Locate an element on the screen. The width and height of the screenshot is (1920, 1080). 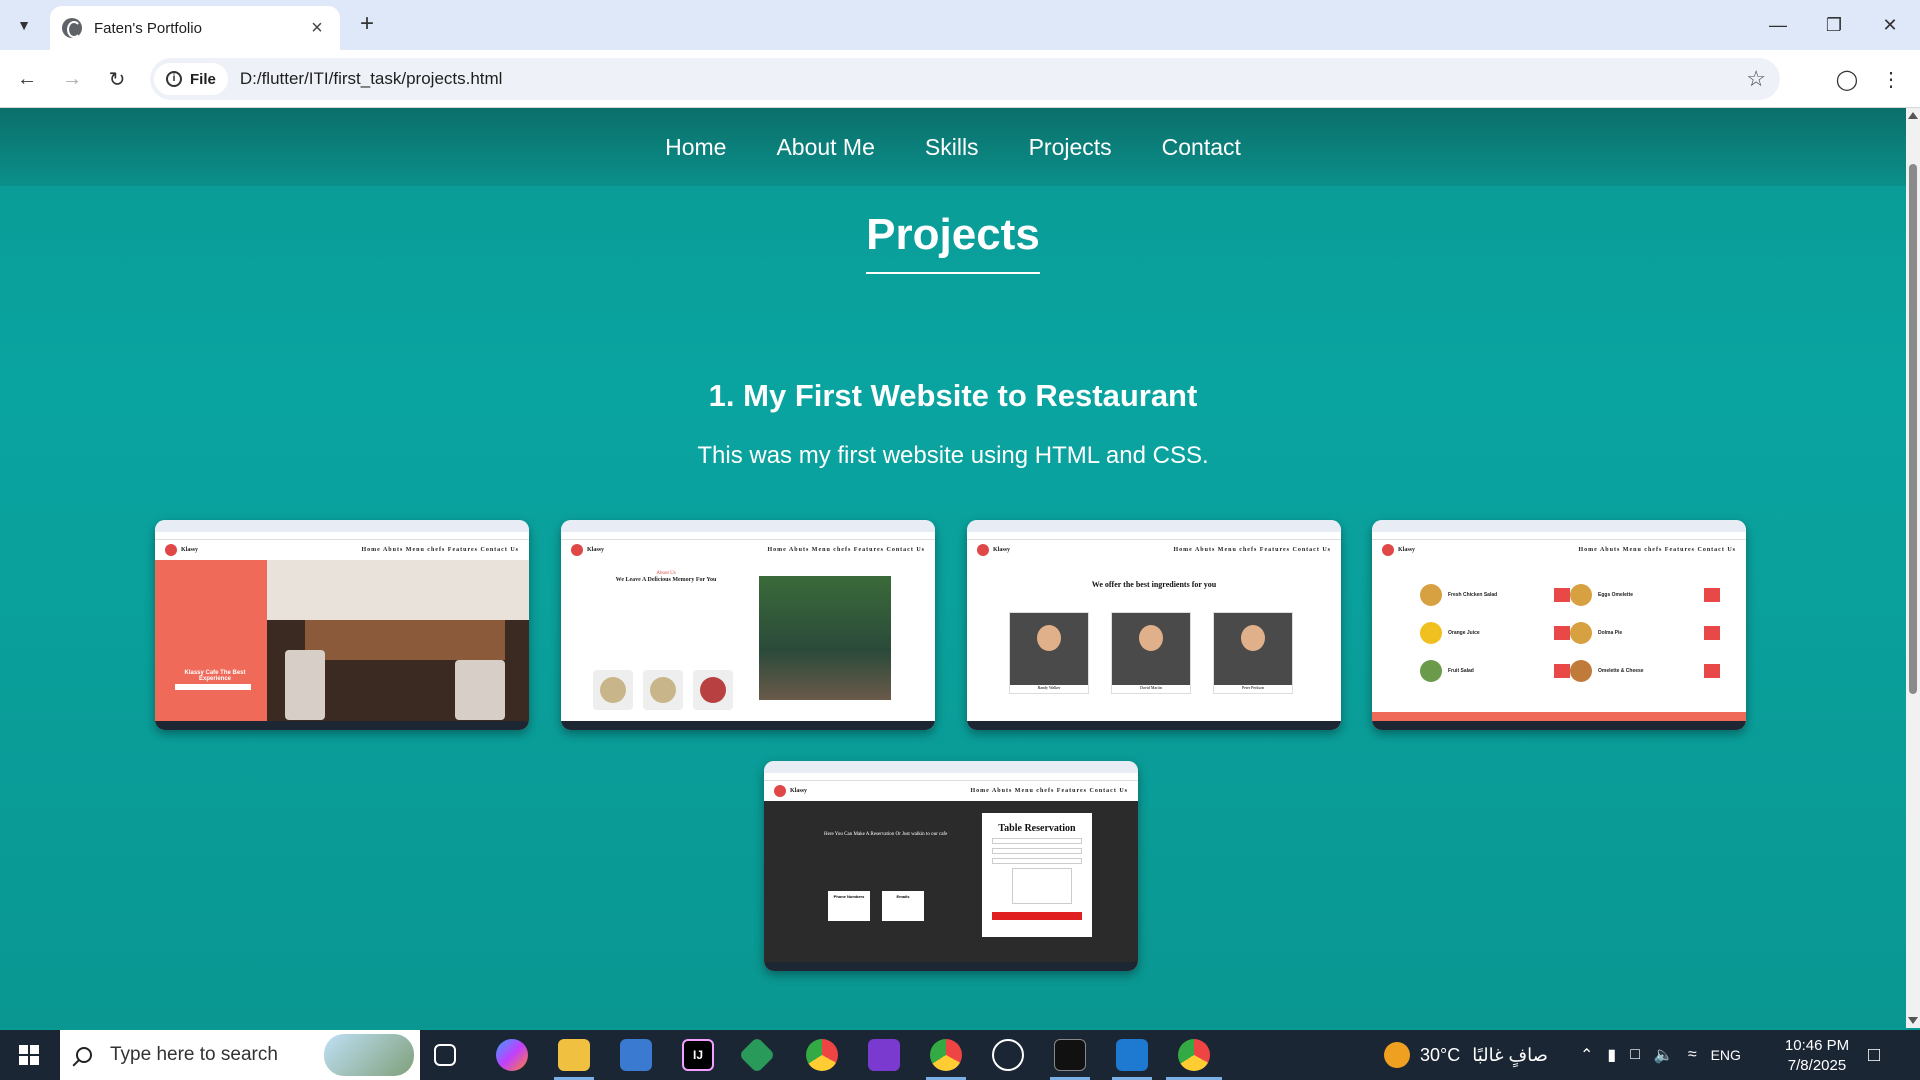
copilot-icon is located at coordinates (512, 1055).